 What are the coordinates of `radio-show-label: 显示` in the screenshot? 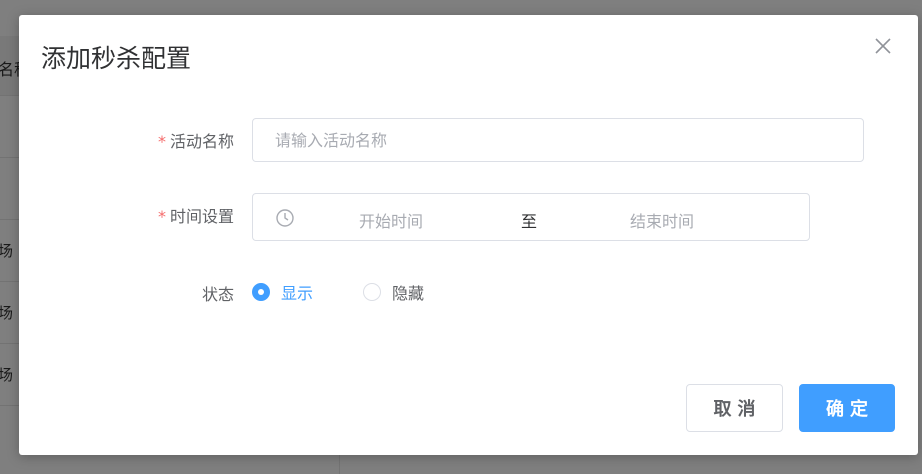 It's located at (297, 293).